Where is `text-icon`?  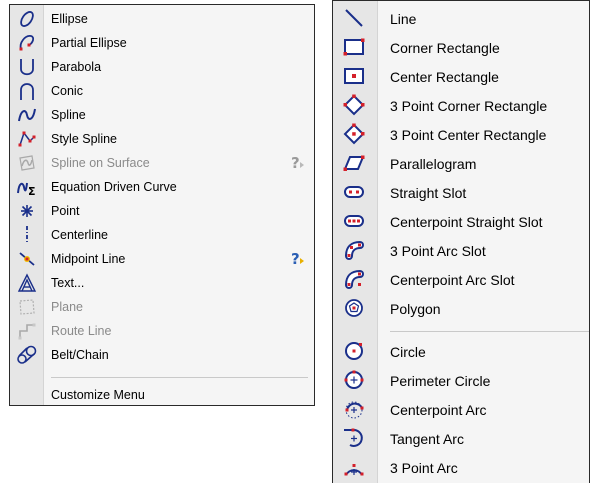
text-icon is located at coordinates (27, 283).